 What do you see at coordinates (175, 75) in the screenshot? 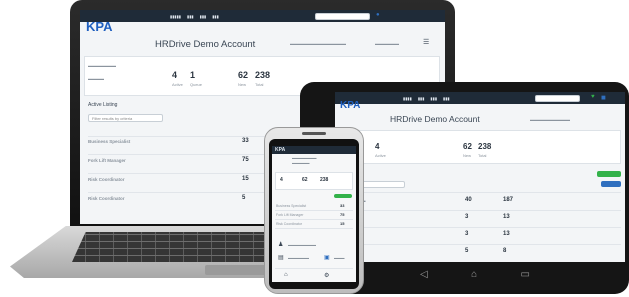
I see `laptop-stat-value: 4` at bounding box center [175, 75].